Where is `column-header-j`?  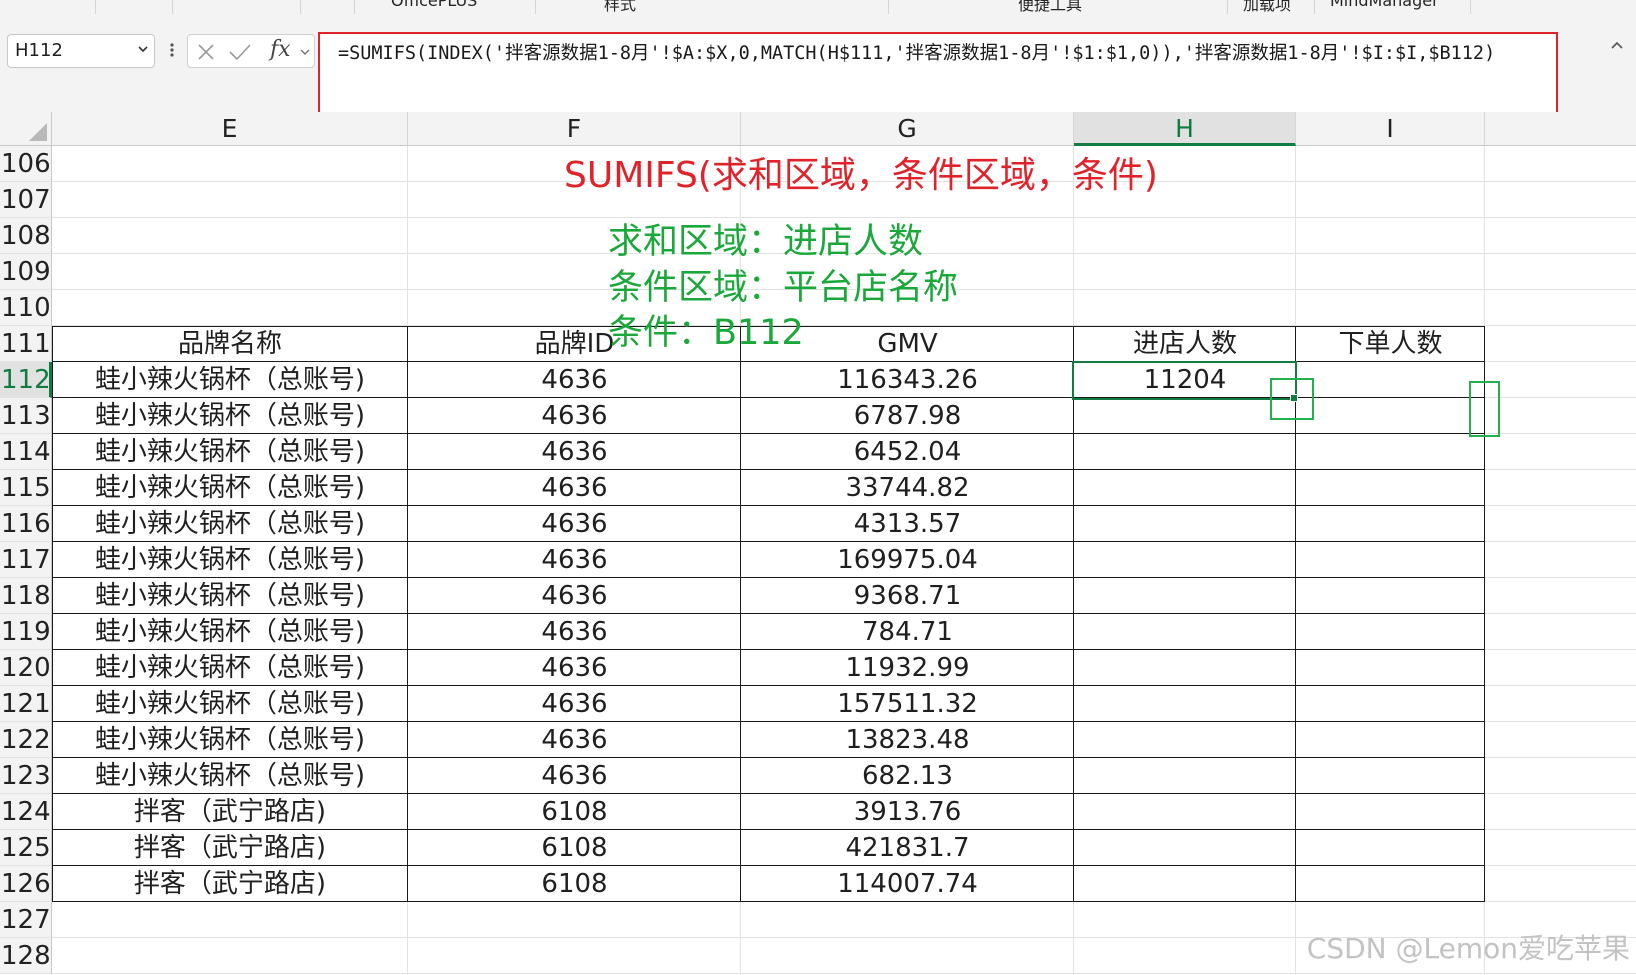
column-header-j is located at coordinates (1560, 129).